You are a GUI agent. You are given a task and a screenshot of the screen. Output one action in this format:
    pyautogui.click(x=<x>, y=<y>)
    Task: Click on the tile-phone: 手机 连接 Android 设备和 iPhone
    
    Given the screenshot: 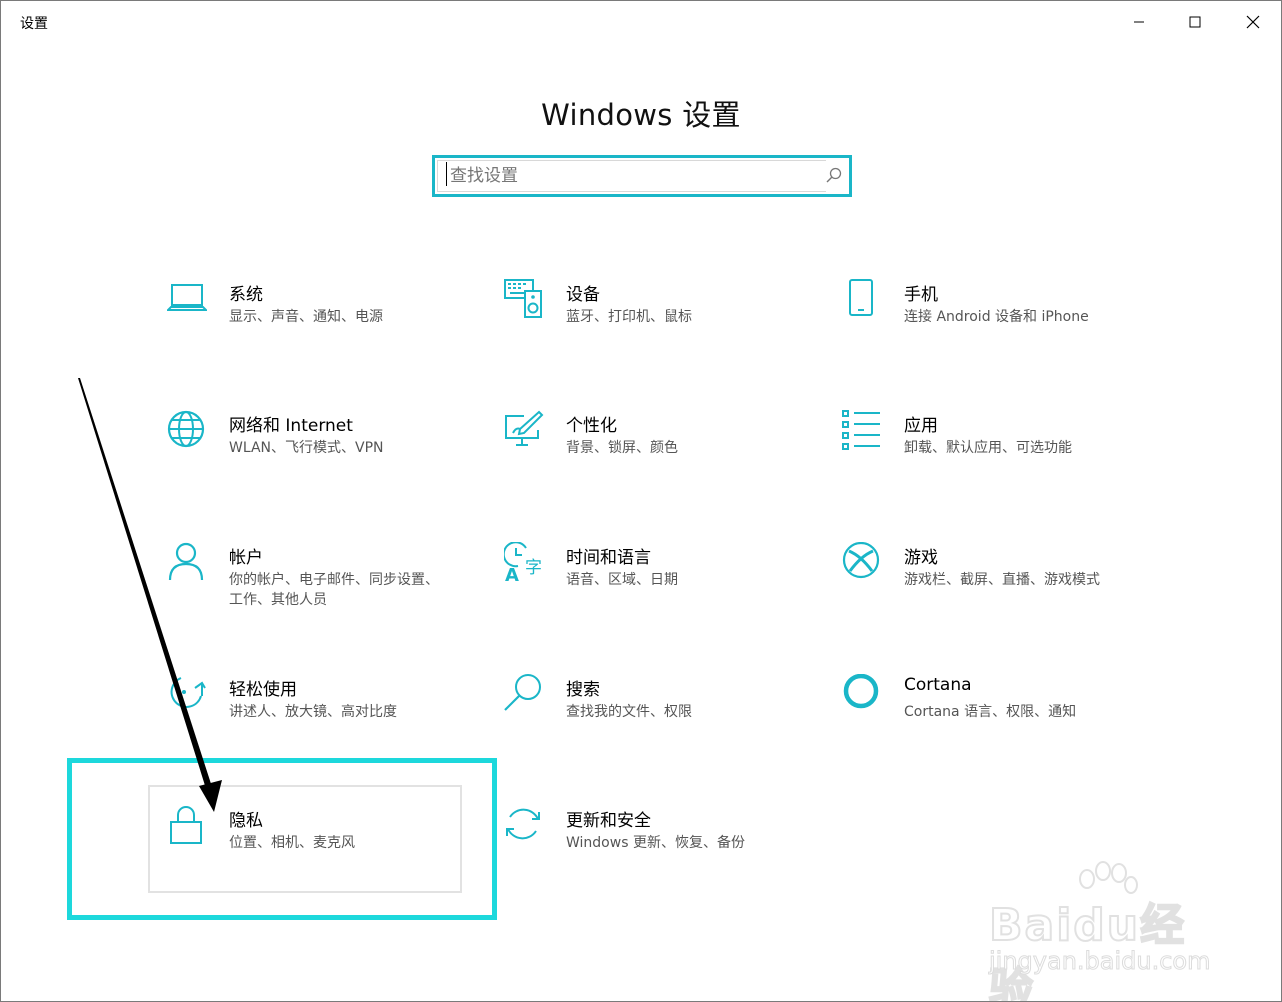 What is the action you would take?
    pyautogui.click(x=992, y=334)
    